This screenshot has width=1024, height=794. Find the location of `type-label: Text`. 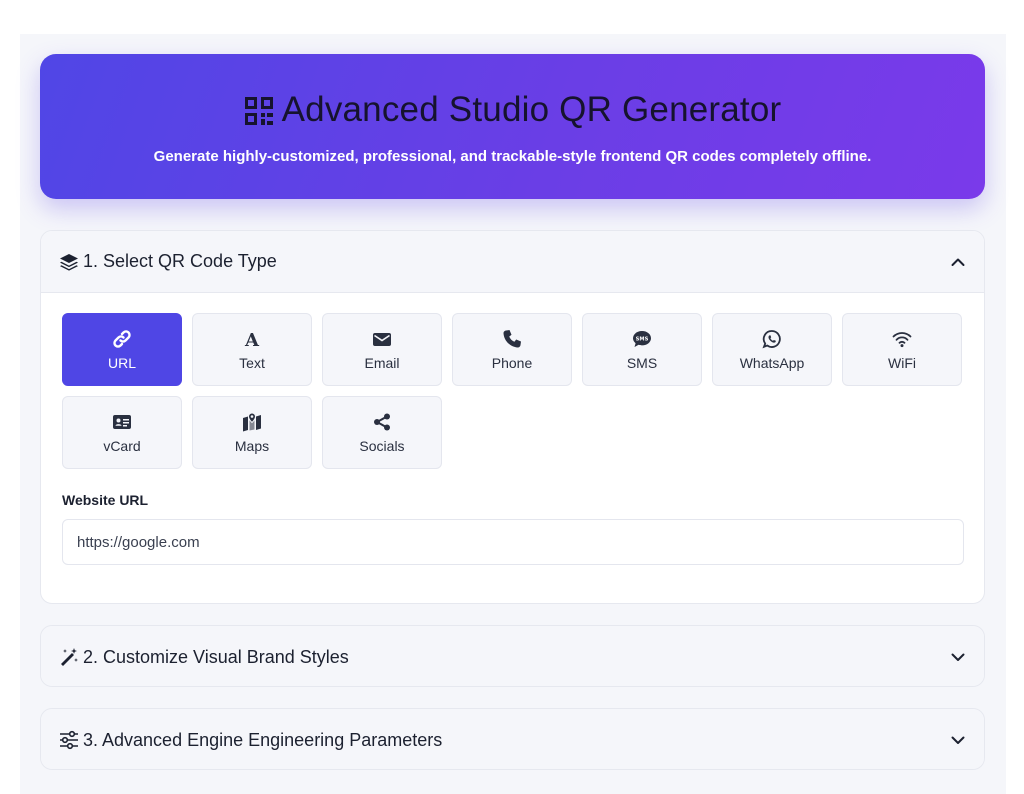

type-label: Text is located at coordinates (252, 362).